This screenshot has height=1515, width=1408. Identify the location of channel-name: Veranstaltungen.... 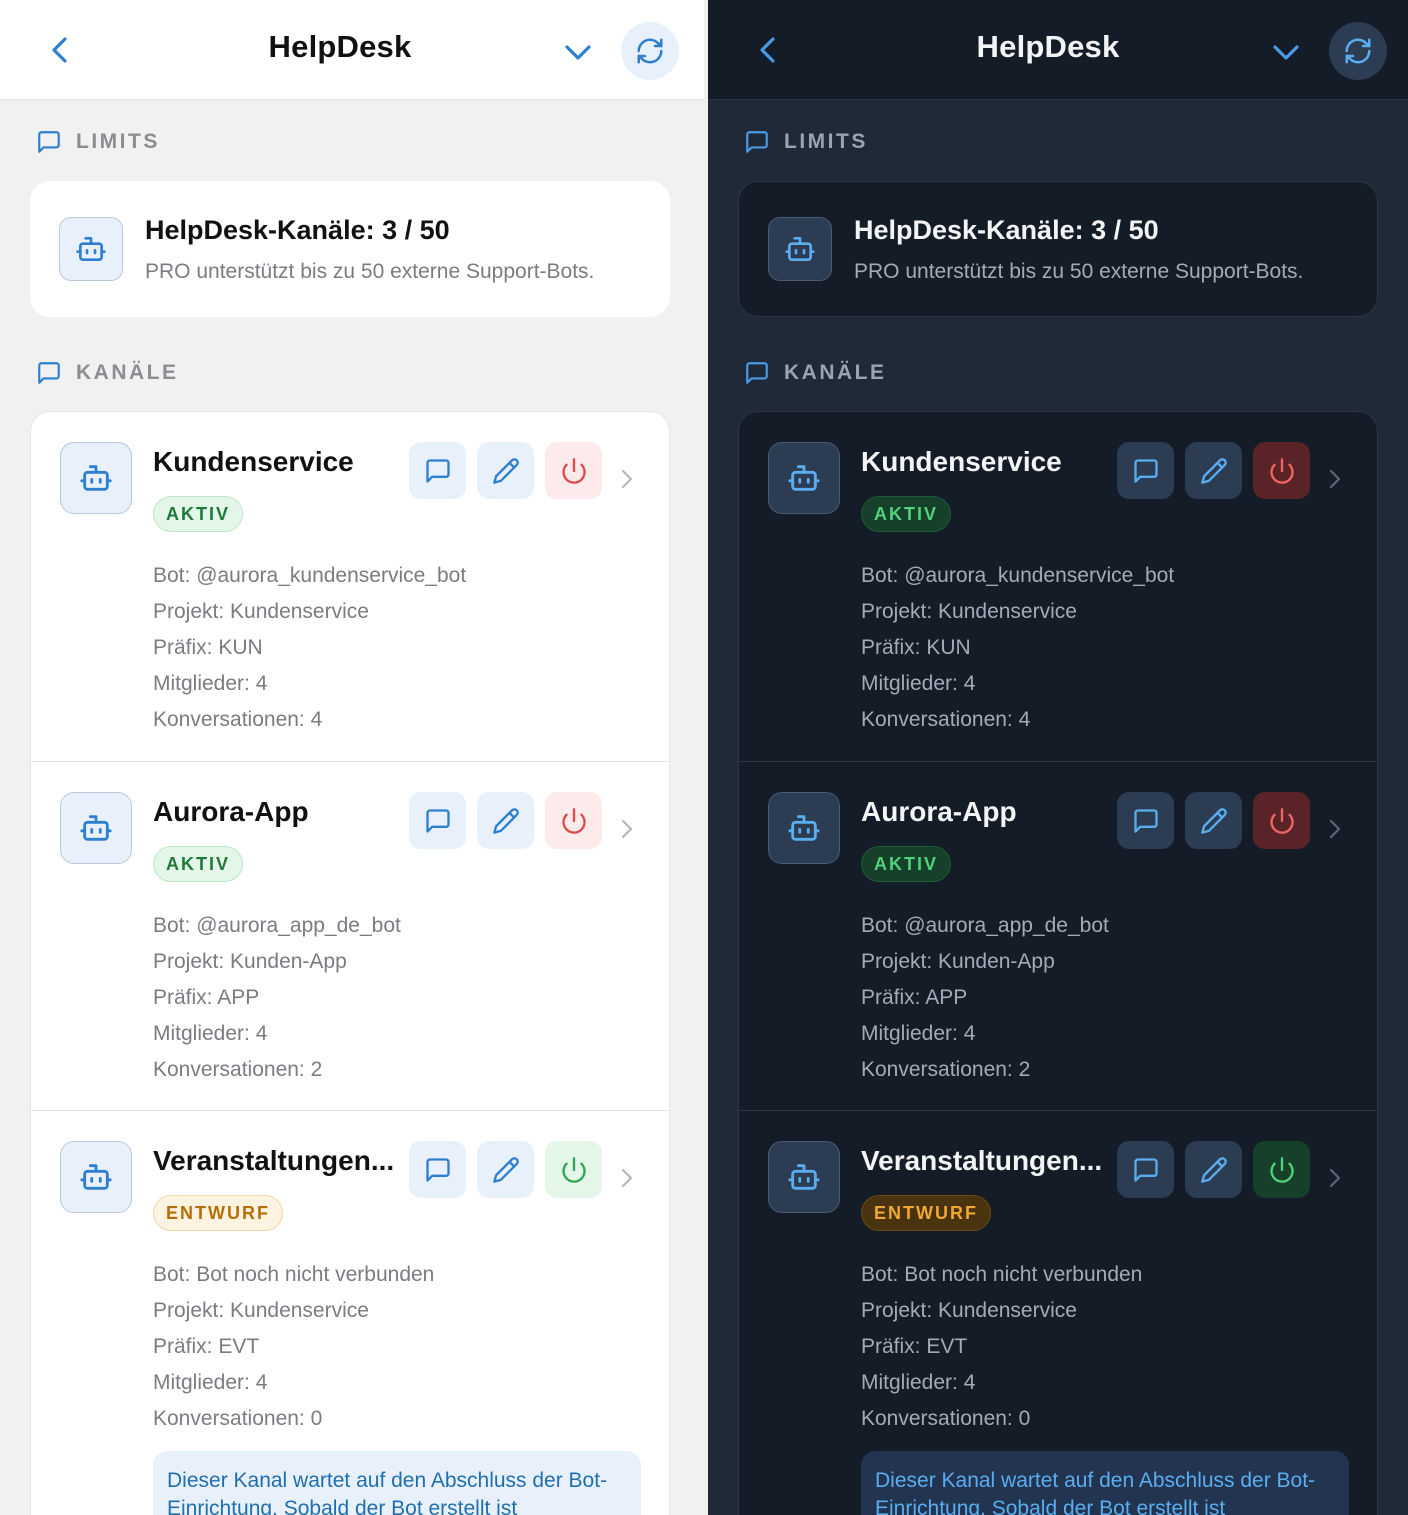
(273, 1160).